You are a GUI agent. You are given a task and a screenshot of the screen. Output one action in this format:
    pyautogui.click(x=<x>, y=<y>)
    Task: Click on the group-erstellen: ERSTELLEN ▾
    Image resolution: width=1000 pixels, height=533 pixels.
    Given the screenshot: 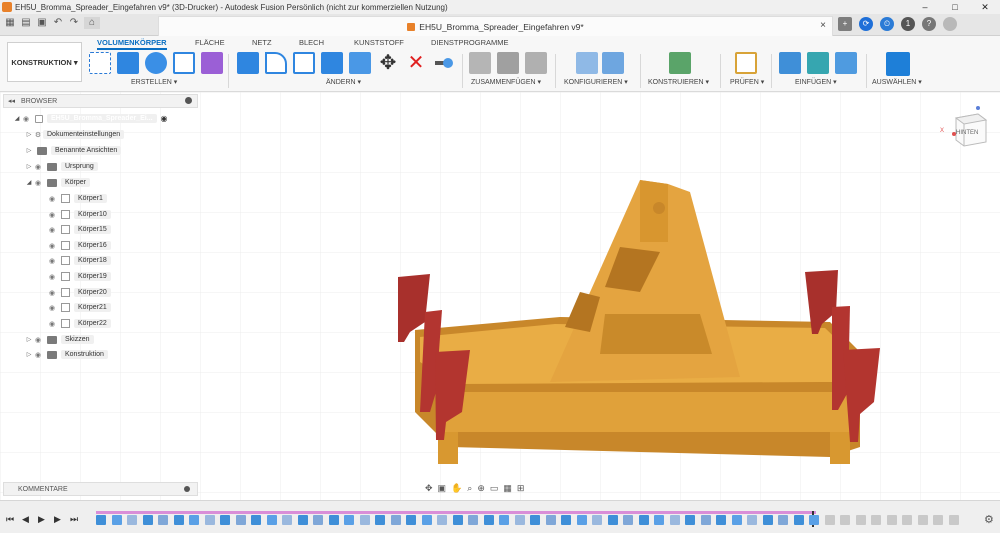 What is the action you would take?
    pyautogui.click(x=154, y=82)
    